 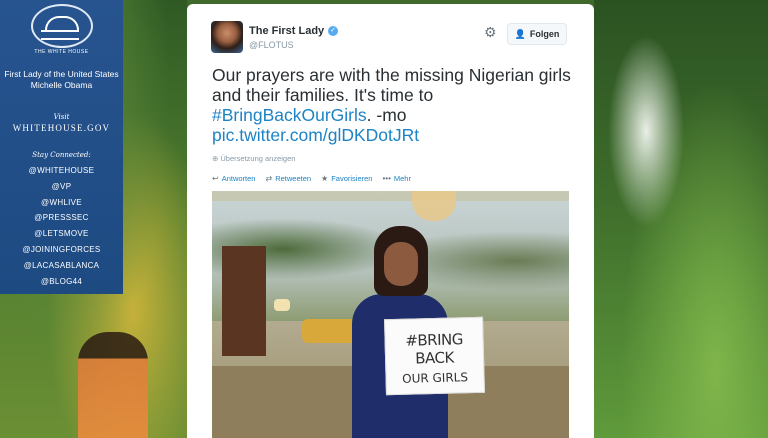 I want to click on tweet-text-signoff: . -mo, so click(x=386, y=115).